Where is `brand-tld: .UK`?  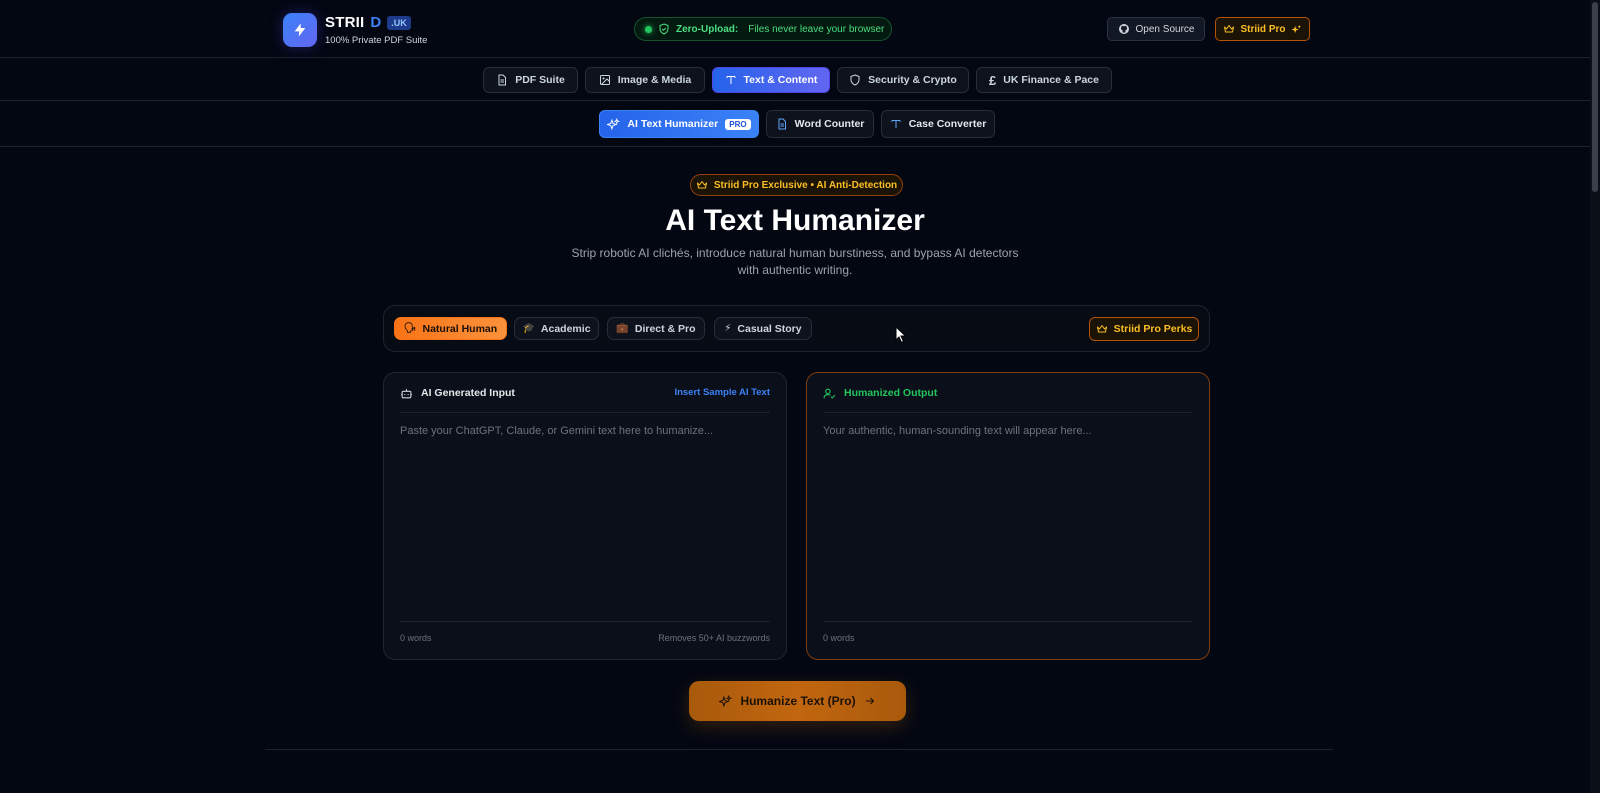
brand-tld: .UK is located at coordinates (399, 22).